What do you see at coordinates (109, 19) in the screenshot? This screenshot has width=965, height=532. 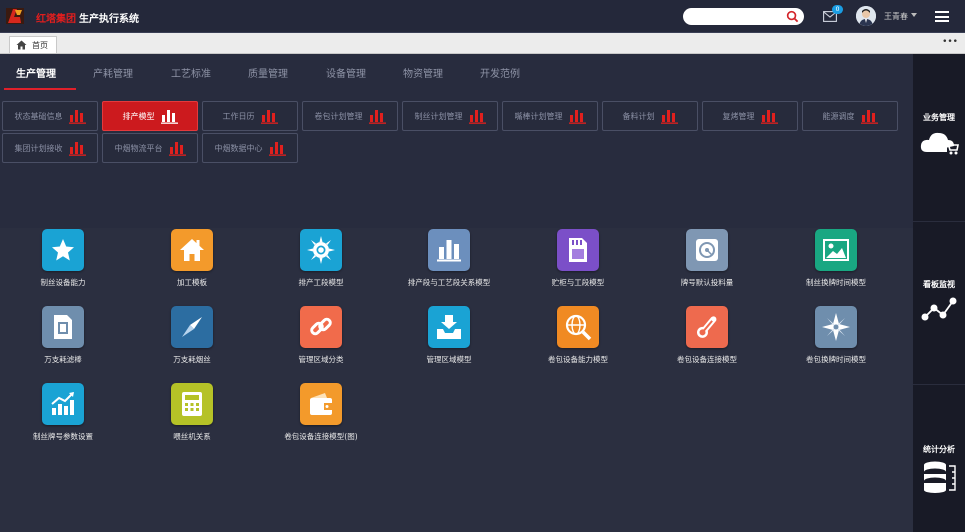 I see `system-name: 生产执行系统` at bounding box center [109, 19].